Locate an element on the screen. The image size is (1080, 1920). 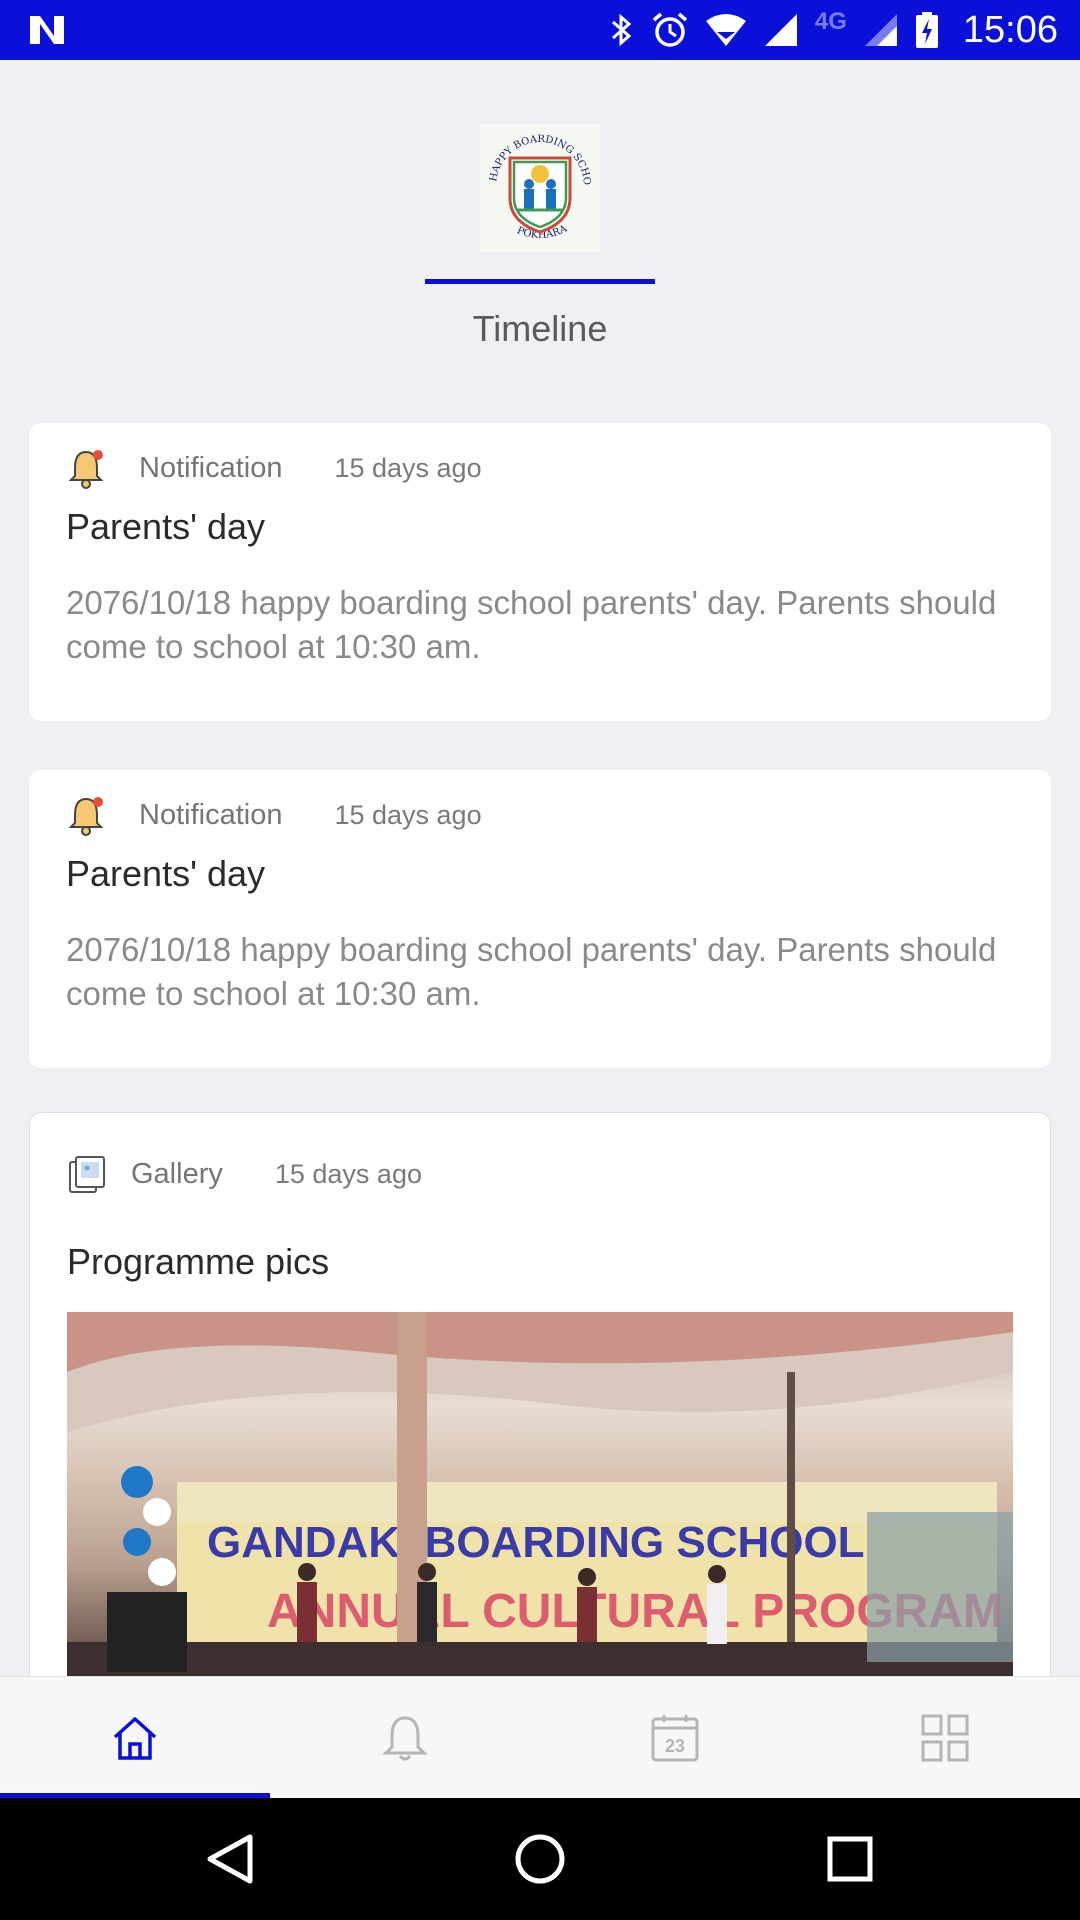
tab-indicator is located at coordinates (540, 281).